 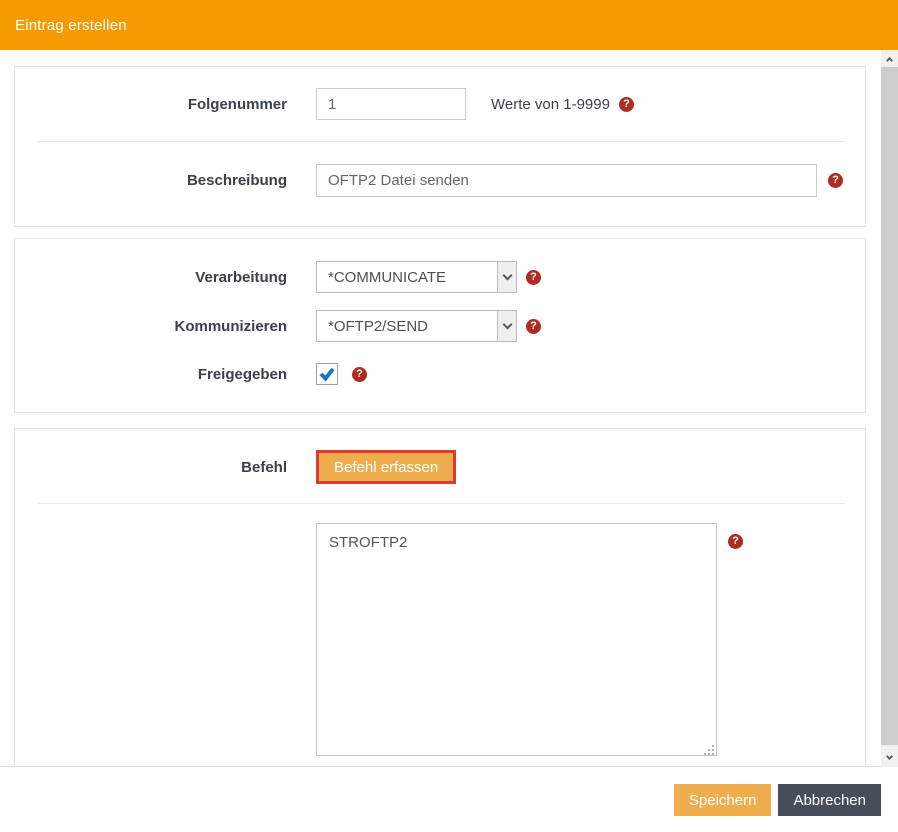 I want to click on scrollbar, so click(x=889, y=408).